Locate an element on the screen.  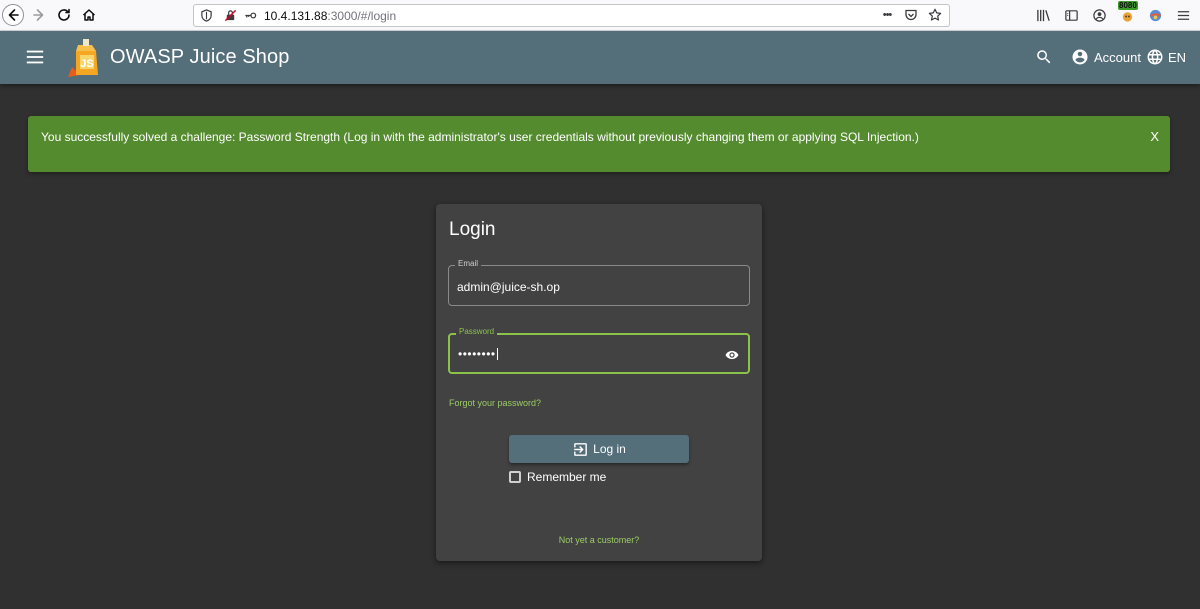
app-toolbar: JS OWASP Juice Shop Account EN is located at coordinates (600, 57).